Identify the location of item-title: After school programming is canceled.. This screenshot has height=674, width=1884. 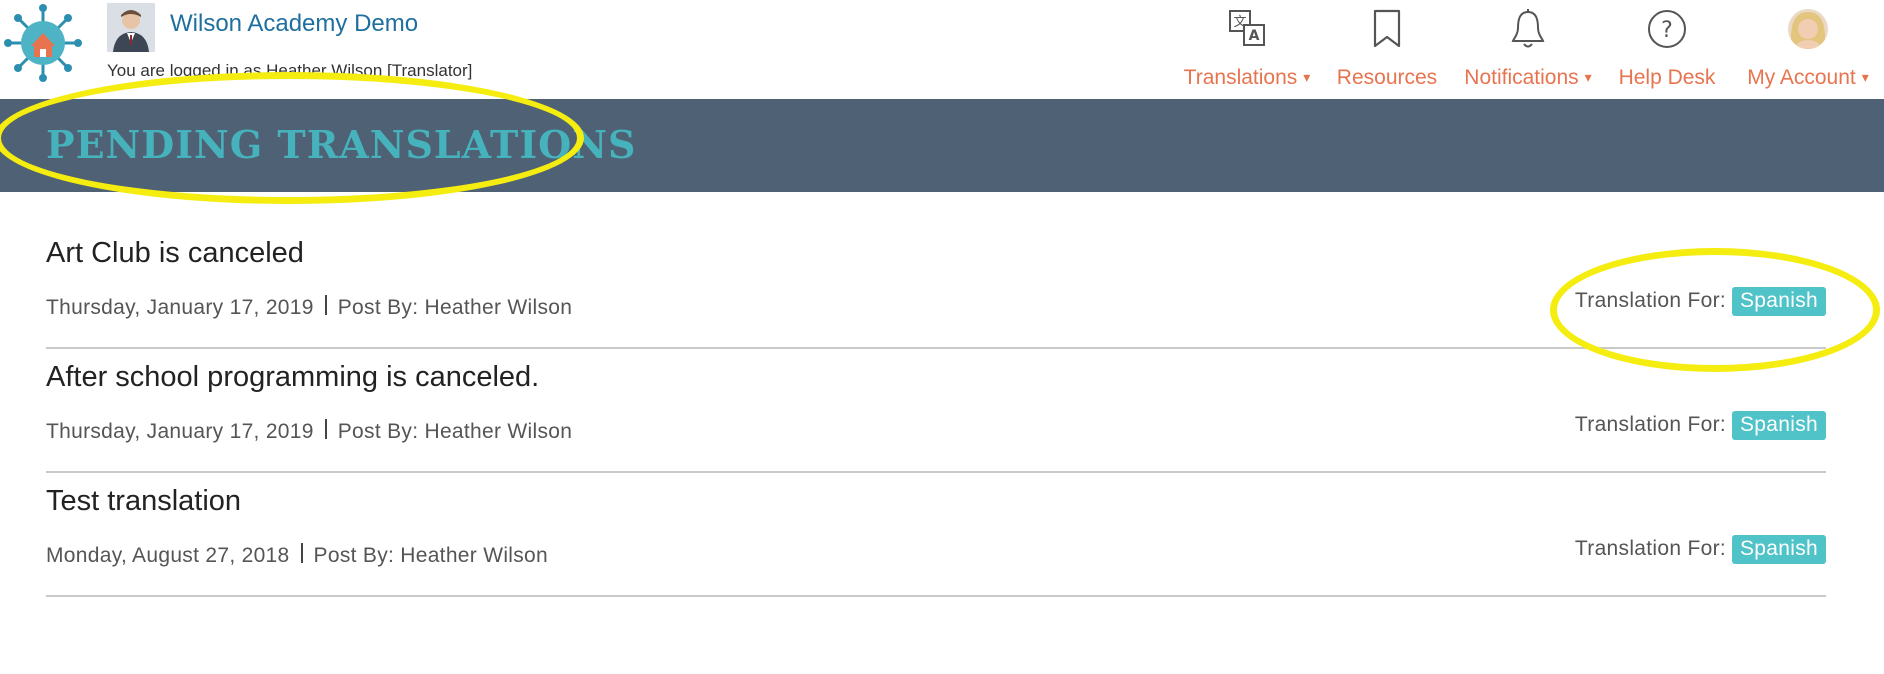
(292, 377).